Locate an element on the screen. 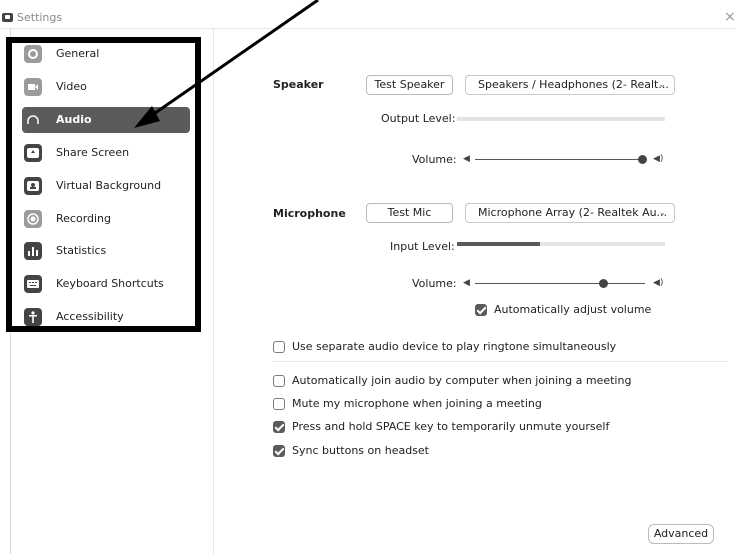 Image resolution: width=736 pixels, height=554 pixels. output-level-label: Output Level: is located at coordinates (418, 118).